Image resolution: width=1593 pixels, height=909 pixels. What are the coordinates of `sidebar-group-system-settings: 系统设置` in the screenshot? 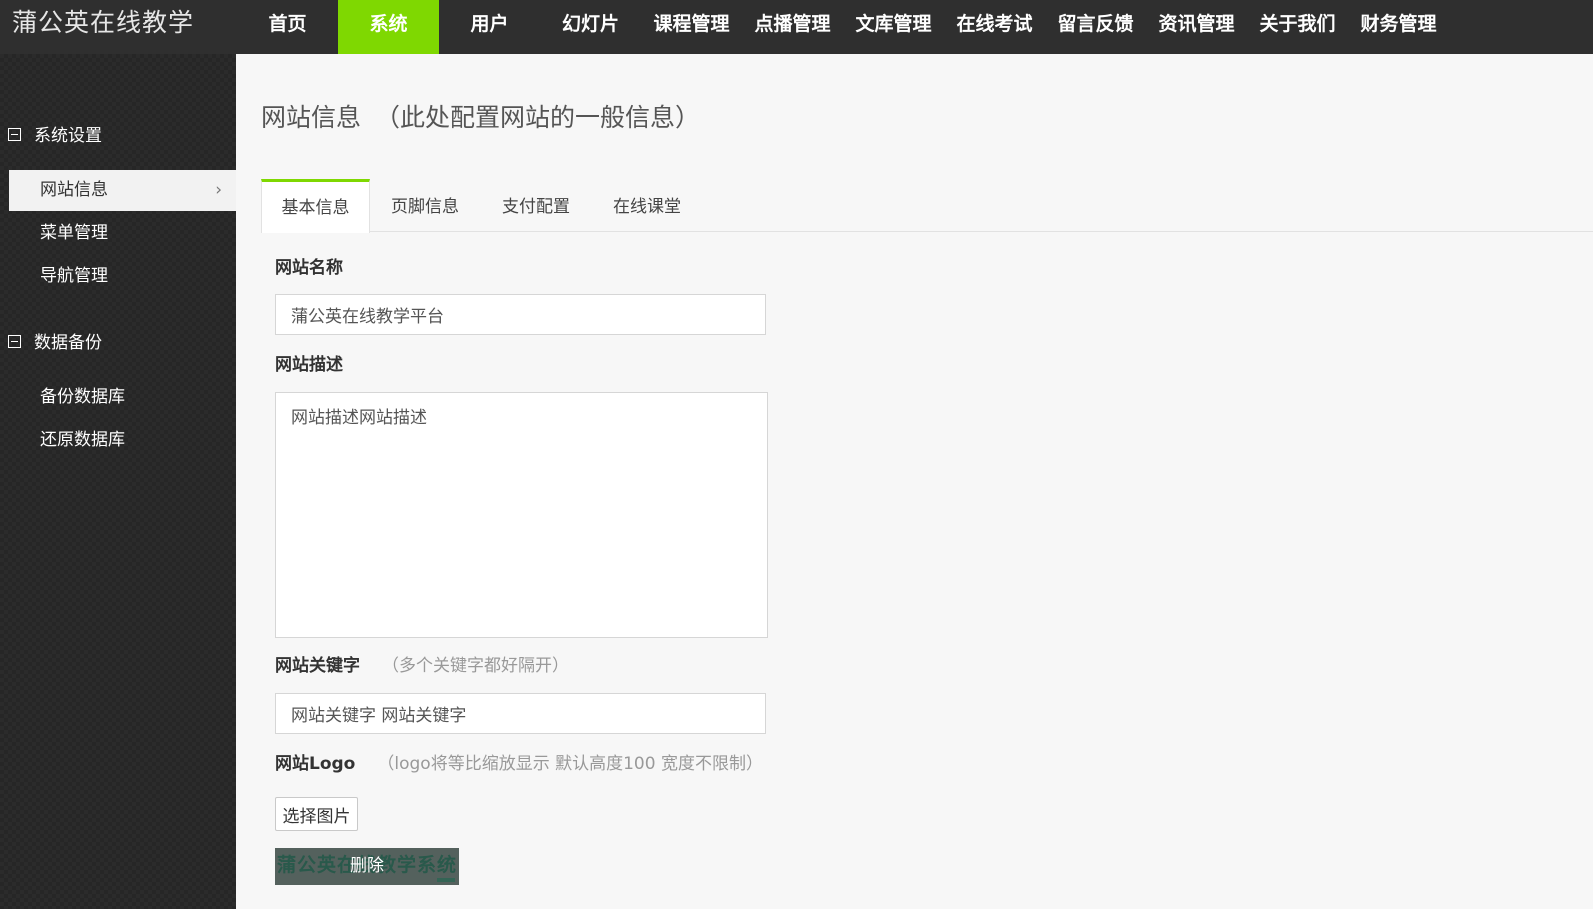 It's located at (55, 136).